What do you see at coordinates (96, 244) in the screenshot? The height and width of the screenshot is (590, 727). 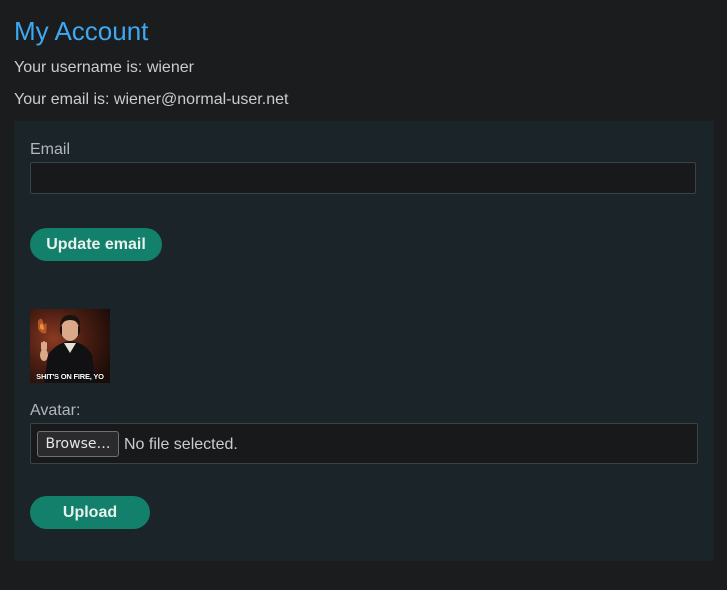 I see `update-email-button: Update email` at bounding box center [96, 244].